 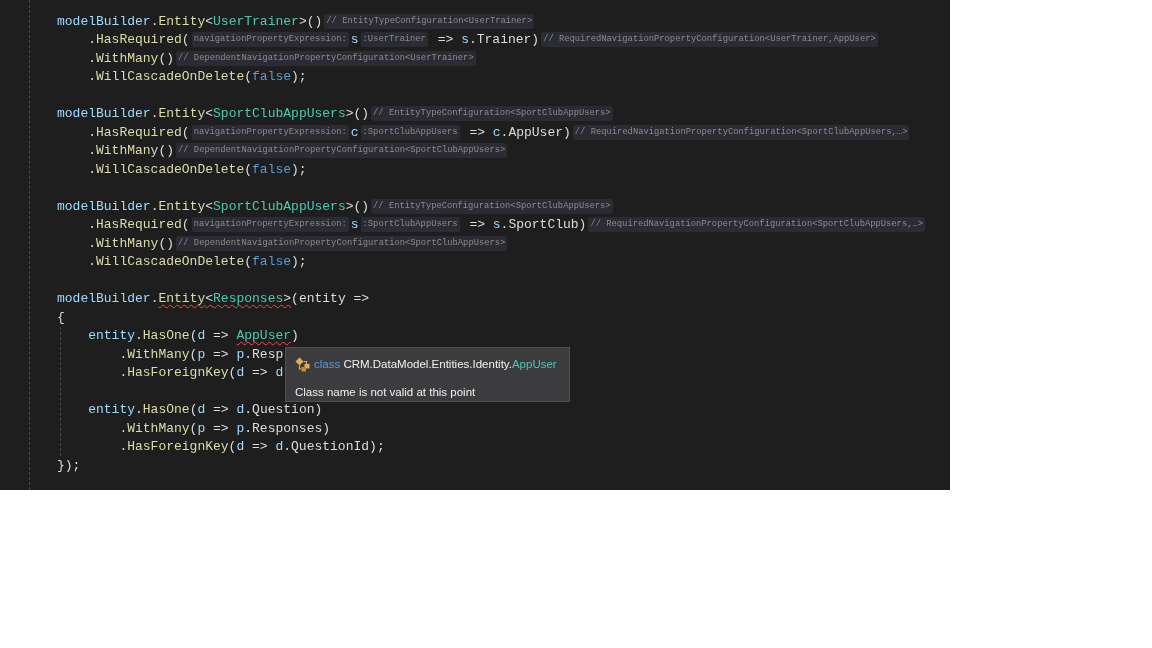 What do you see at coordinates (386, 392) in the screenshot?
I see `error-message: Class name is not valid at this point` at bounding box center [386, 392].